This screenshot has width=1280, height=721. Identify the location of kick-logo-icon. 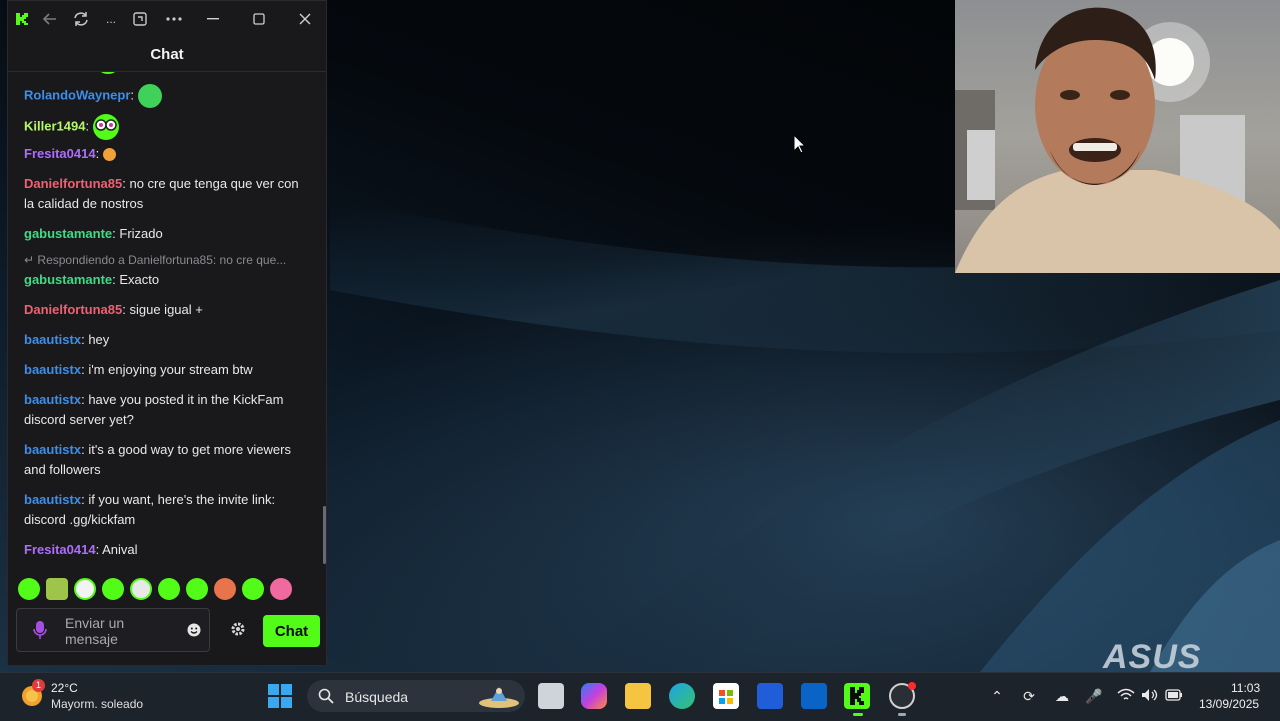
(22, 19).